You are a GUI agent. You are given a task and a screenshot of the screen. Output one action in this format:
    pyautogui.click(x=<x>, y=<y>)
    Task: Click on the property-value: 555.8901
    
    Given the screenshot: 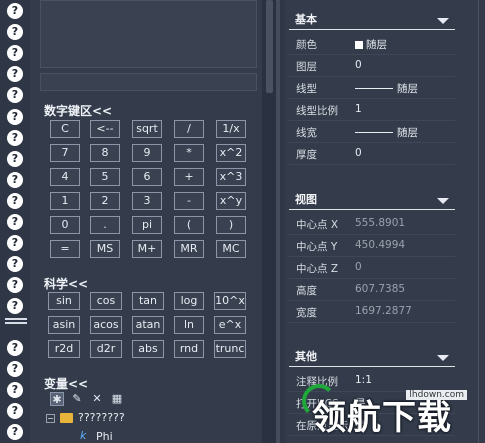 What is the action you would take?
    pyautogui.click(x=380, y=223)
    